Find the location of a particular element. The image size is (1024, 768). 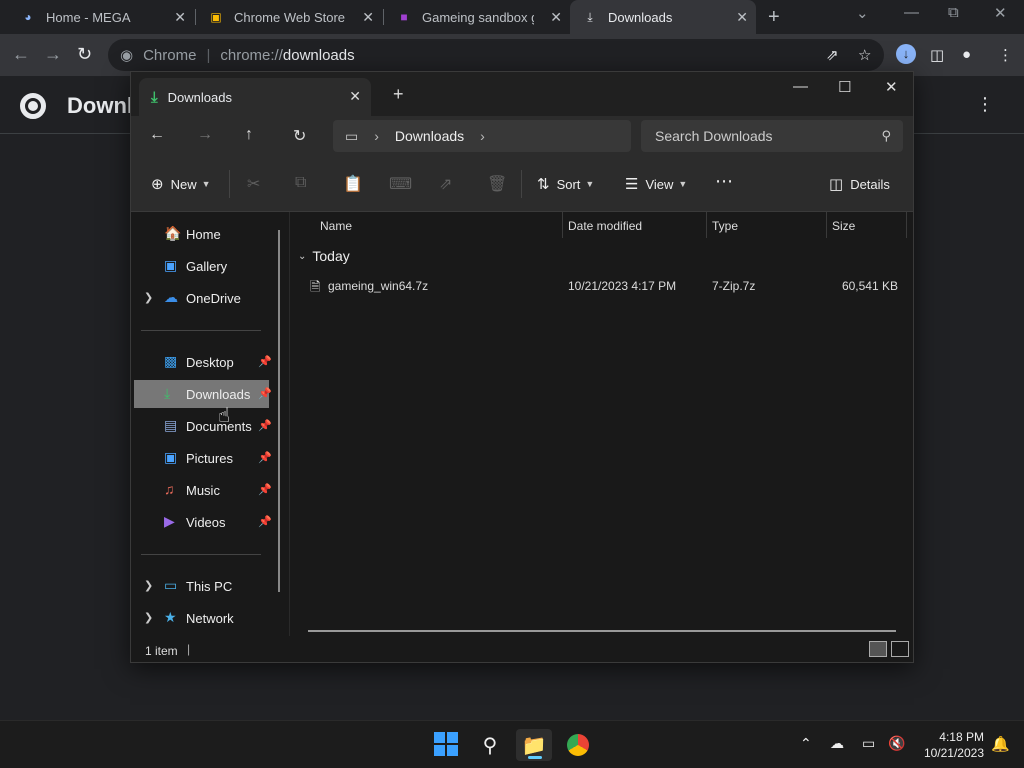

chrome-tab-gameing: ■ Gameing sandbox gam ✕ is located at coordinates (477, 17).